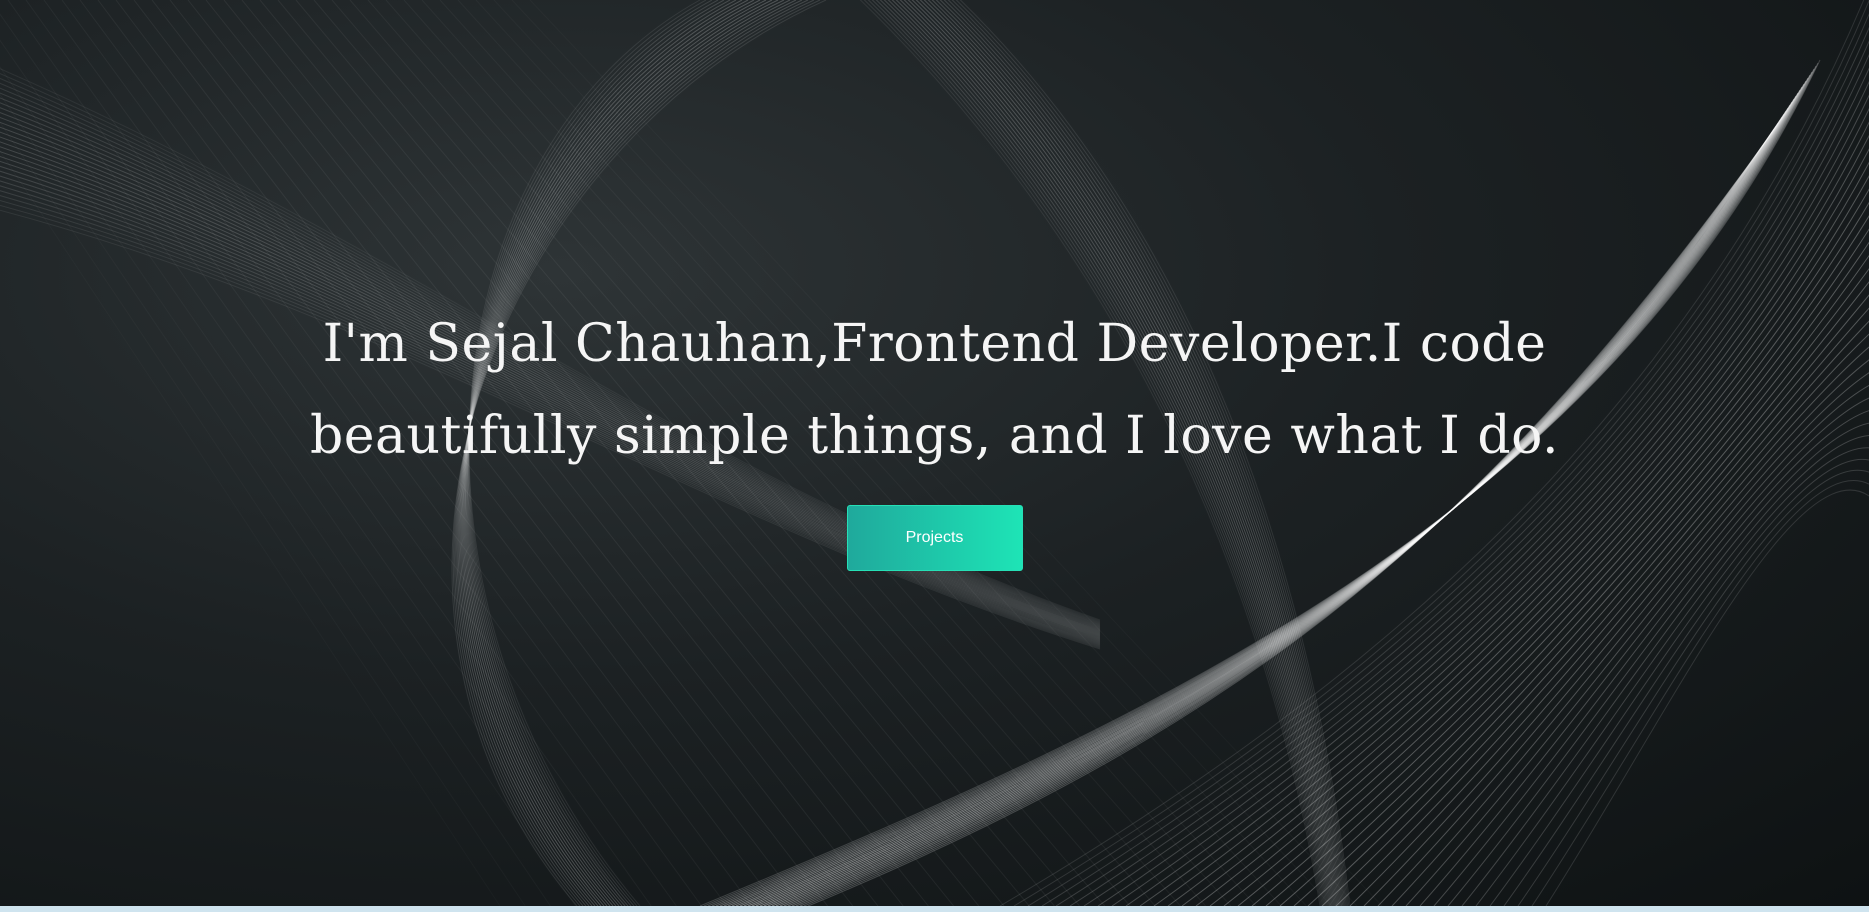  What do you see at coordinates (934, 538) in the screenshot?
I see `projects-button: Projects` at bounding box center [934, 538].